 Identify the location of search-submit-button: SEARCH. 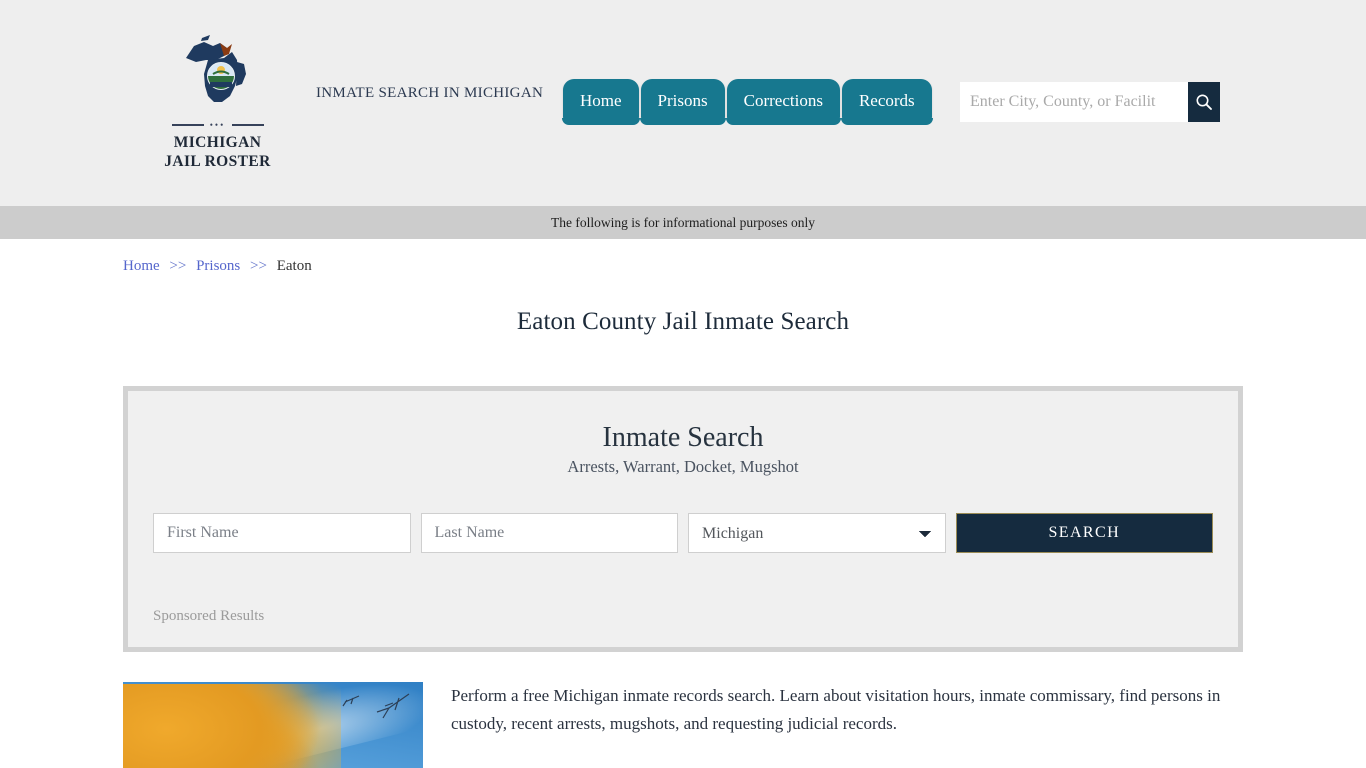
(1084, 533).